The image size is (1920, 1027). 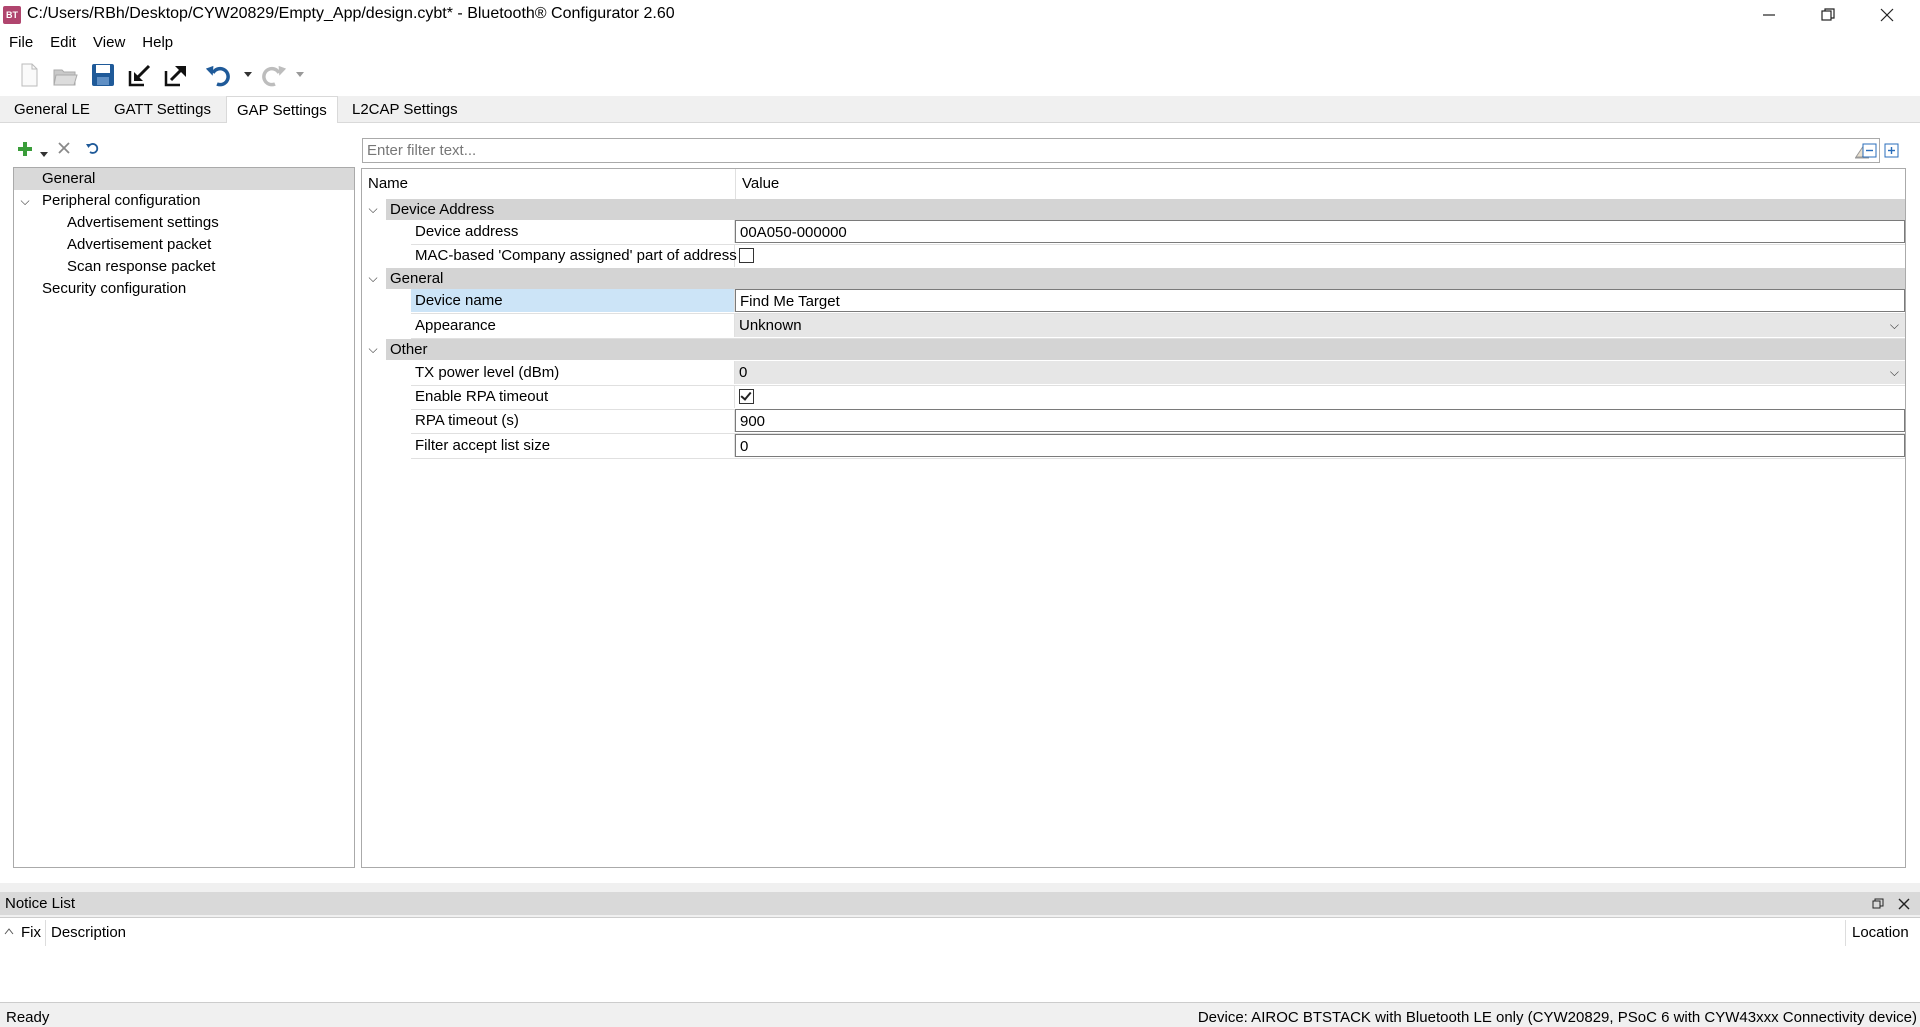 I want to click on reset-icon, so click(x=92, y=148).